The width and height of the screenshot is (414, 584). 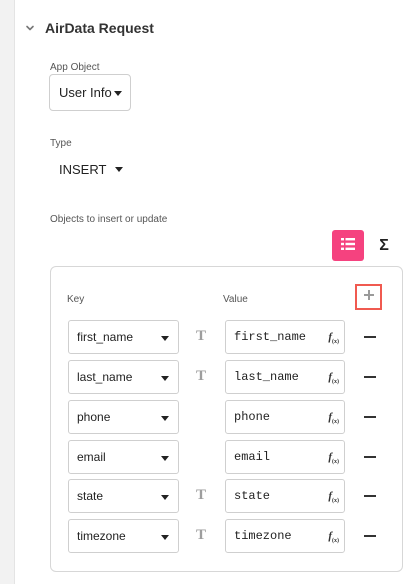 I want to click on section-title: AirData Request, so click(x=99, y=28).